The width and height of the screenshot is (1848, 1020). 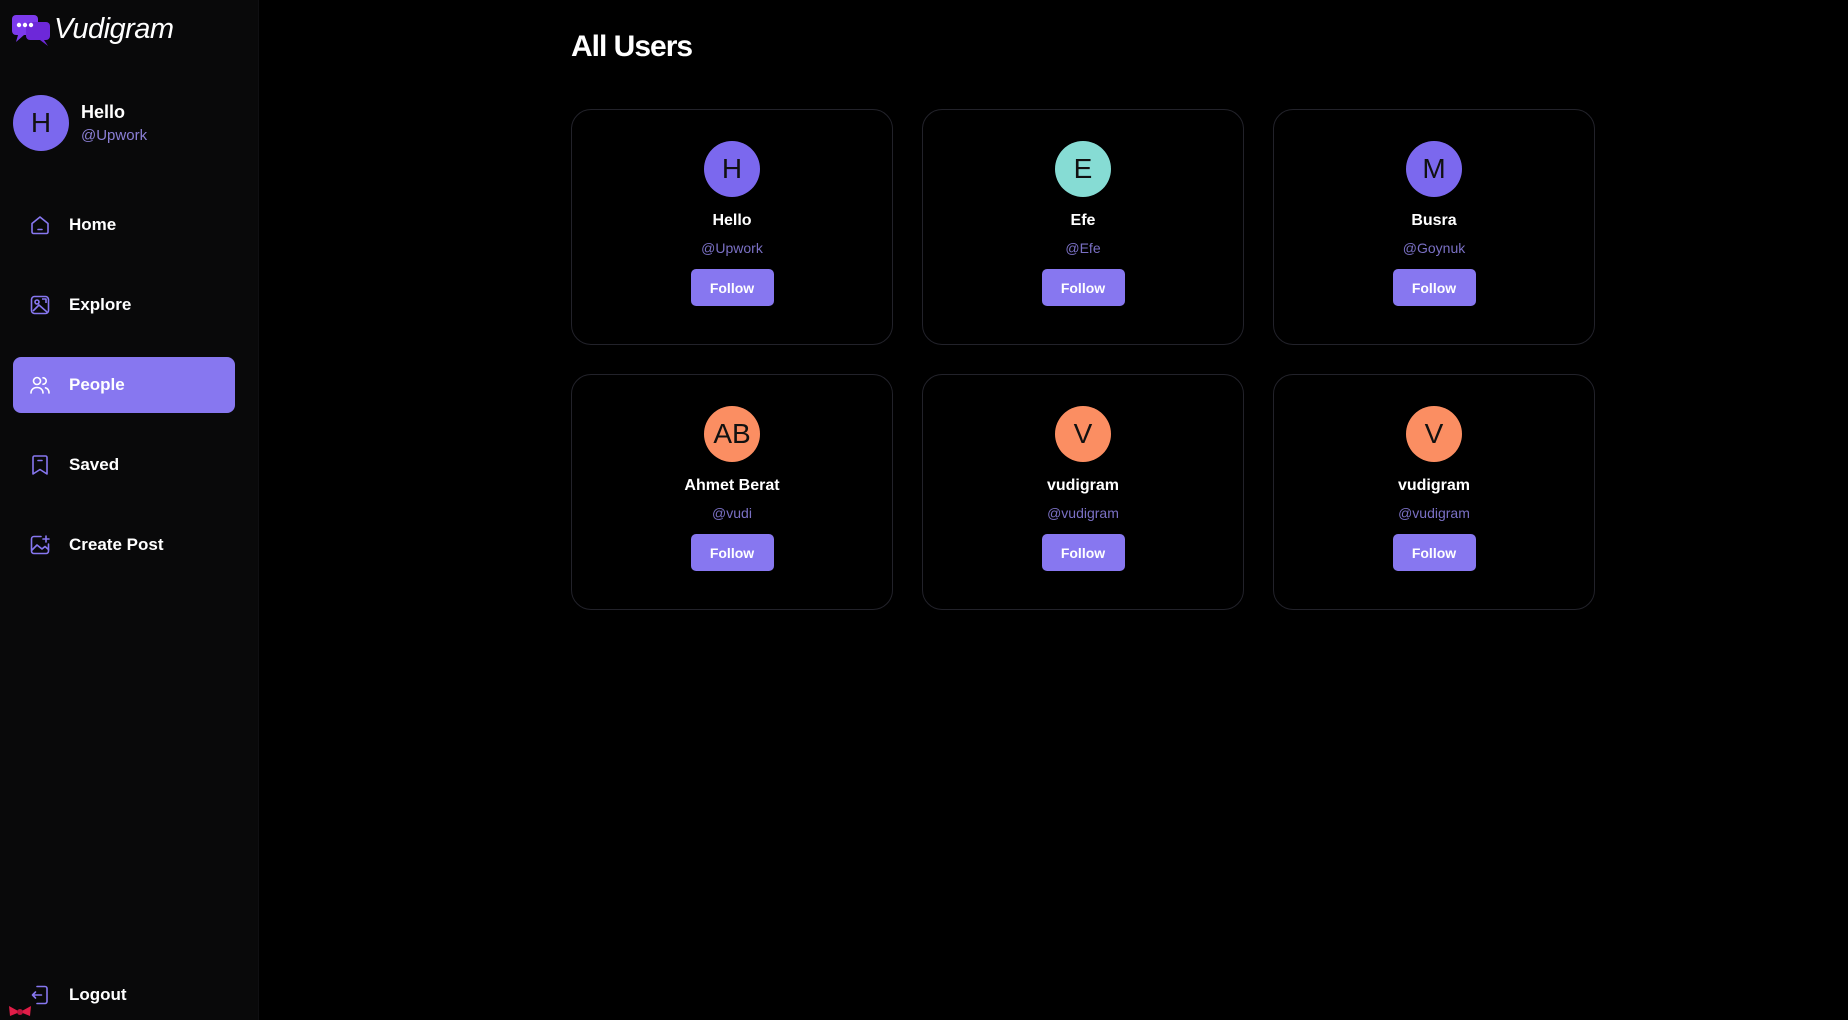 I want to click on user-card: AB Ahmet Berat @vudi Follow, so click(x=732, y=492).